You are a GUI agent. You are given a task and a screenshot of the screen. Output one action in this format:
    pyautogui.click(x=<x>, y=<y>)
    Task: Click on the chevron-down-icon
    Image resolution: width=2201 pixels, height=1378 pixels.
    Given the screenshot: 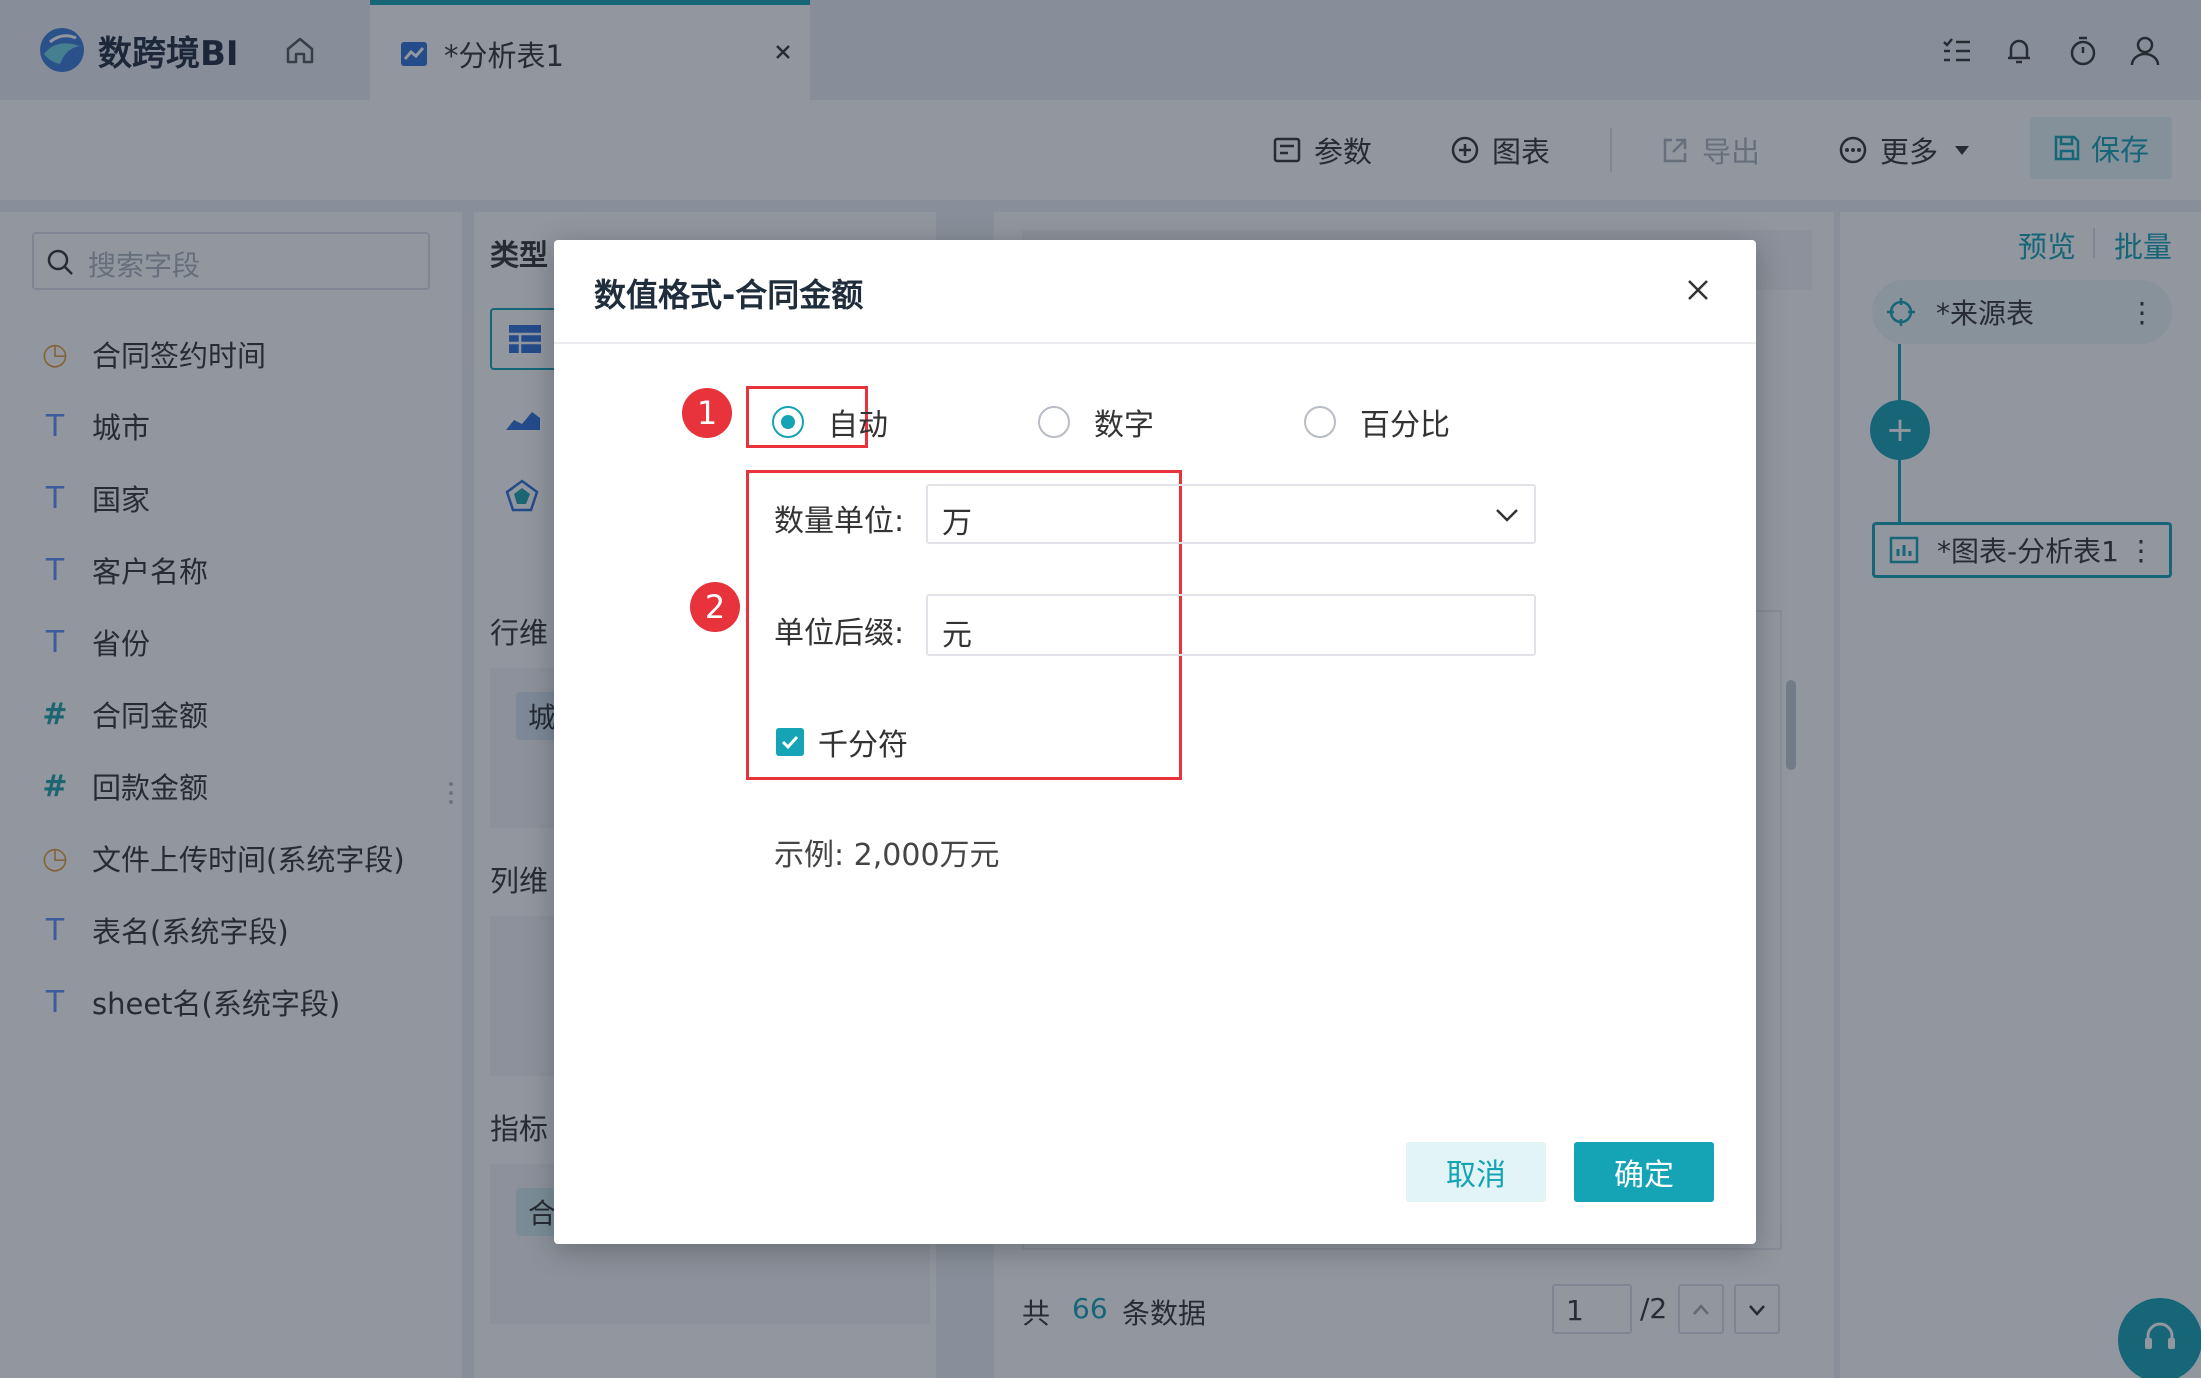 What is the action you would take?
    pyautogui.click(x=1507, y=515)
    